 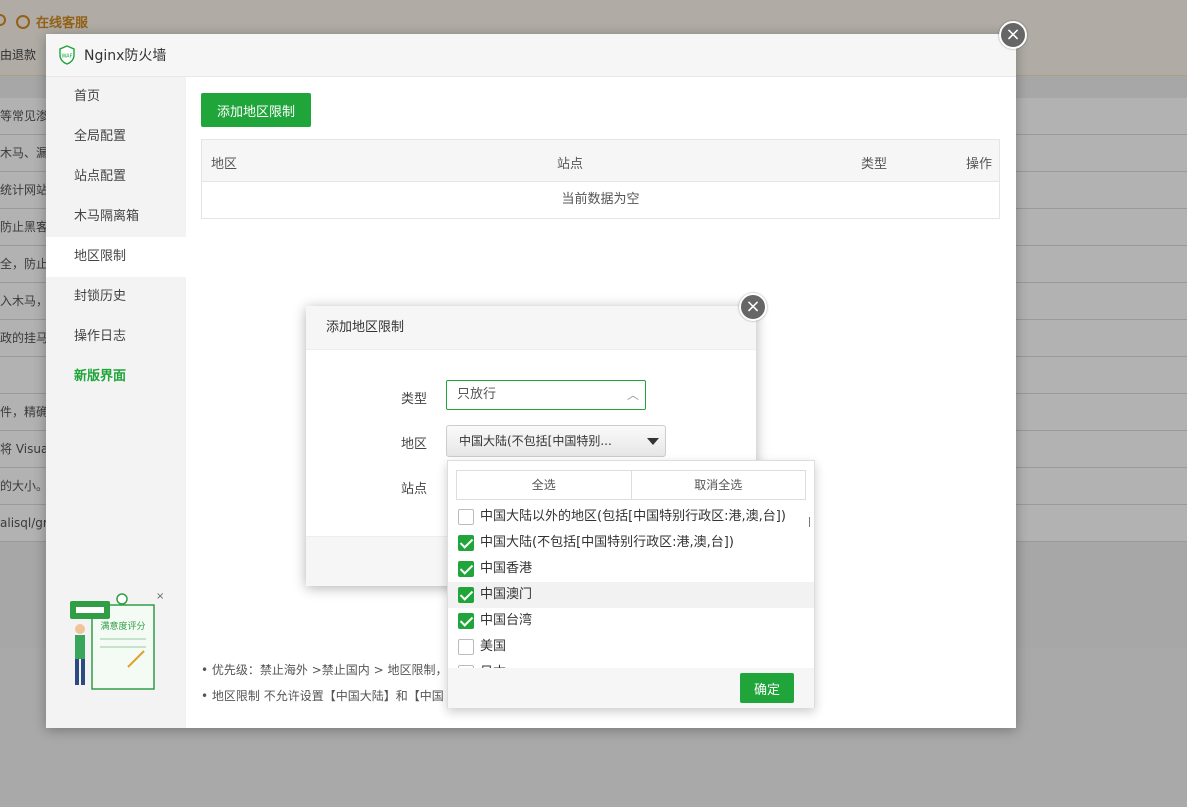 I want to click on waf-shield-icon: WAF, so click(x=67, y=55).